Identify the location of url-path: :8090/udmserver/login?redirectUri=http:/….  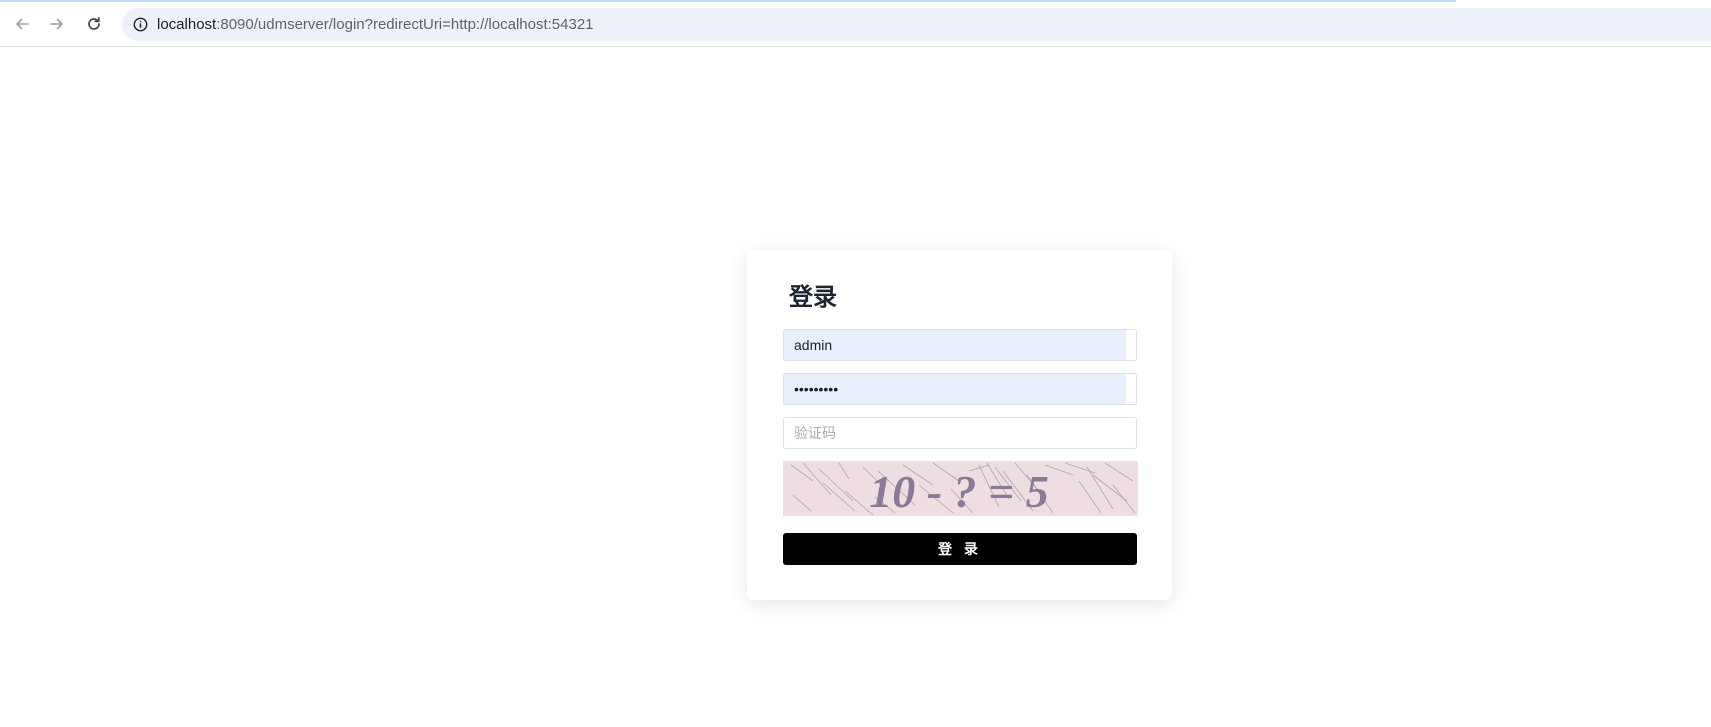
(405, 24).